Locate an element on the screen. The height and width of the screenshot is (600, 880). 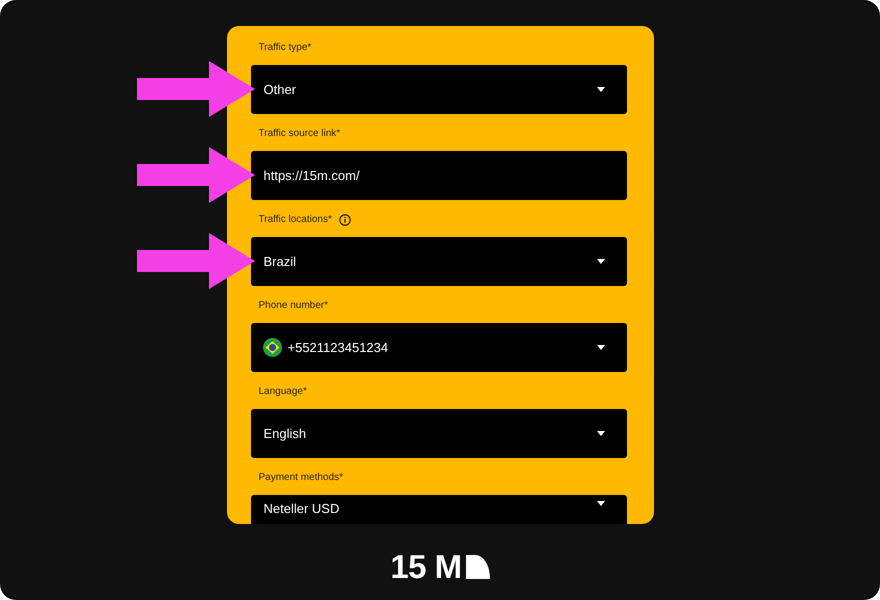
field-label: Payment methods* is located at coordinates (300, 478).